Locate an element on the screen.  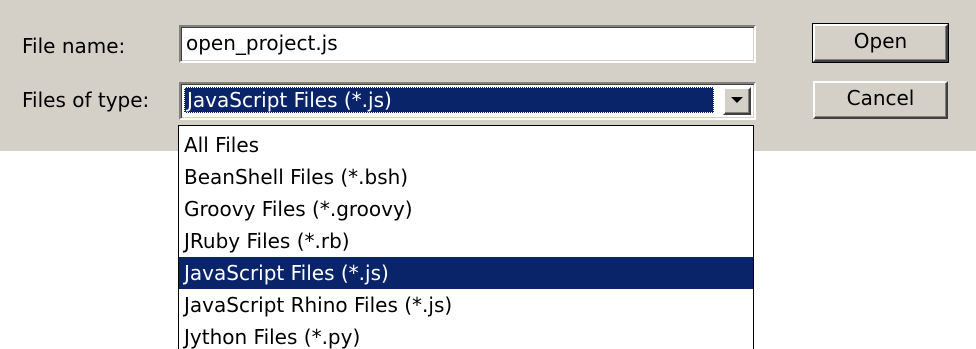
files-of-type-label: Files of type: is located at coordinates (86, 100).